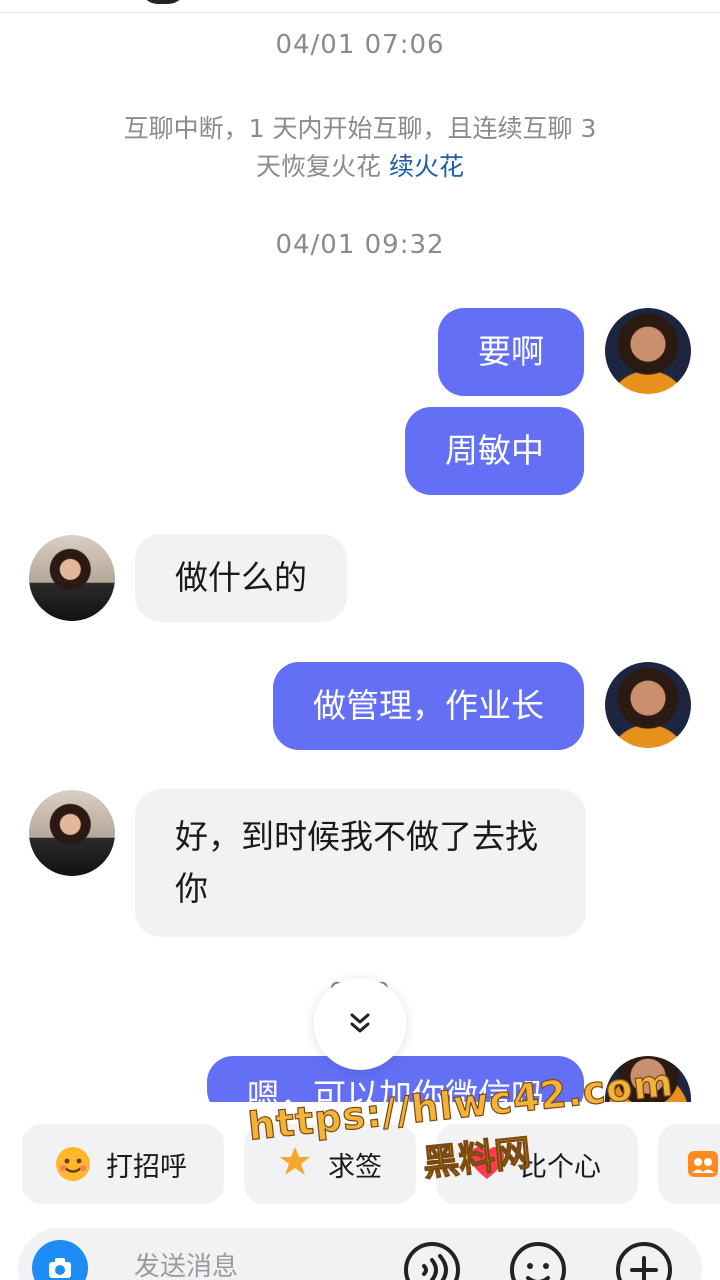 This screenshot has width=720, height=1280. I want to click on quick-action-label: 比个心, so click(560, 1167).